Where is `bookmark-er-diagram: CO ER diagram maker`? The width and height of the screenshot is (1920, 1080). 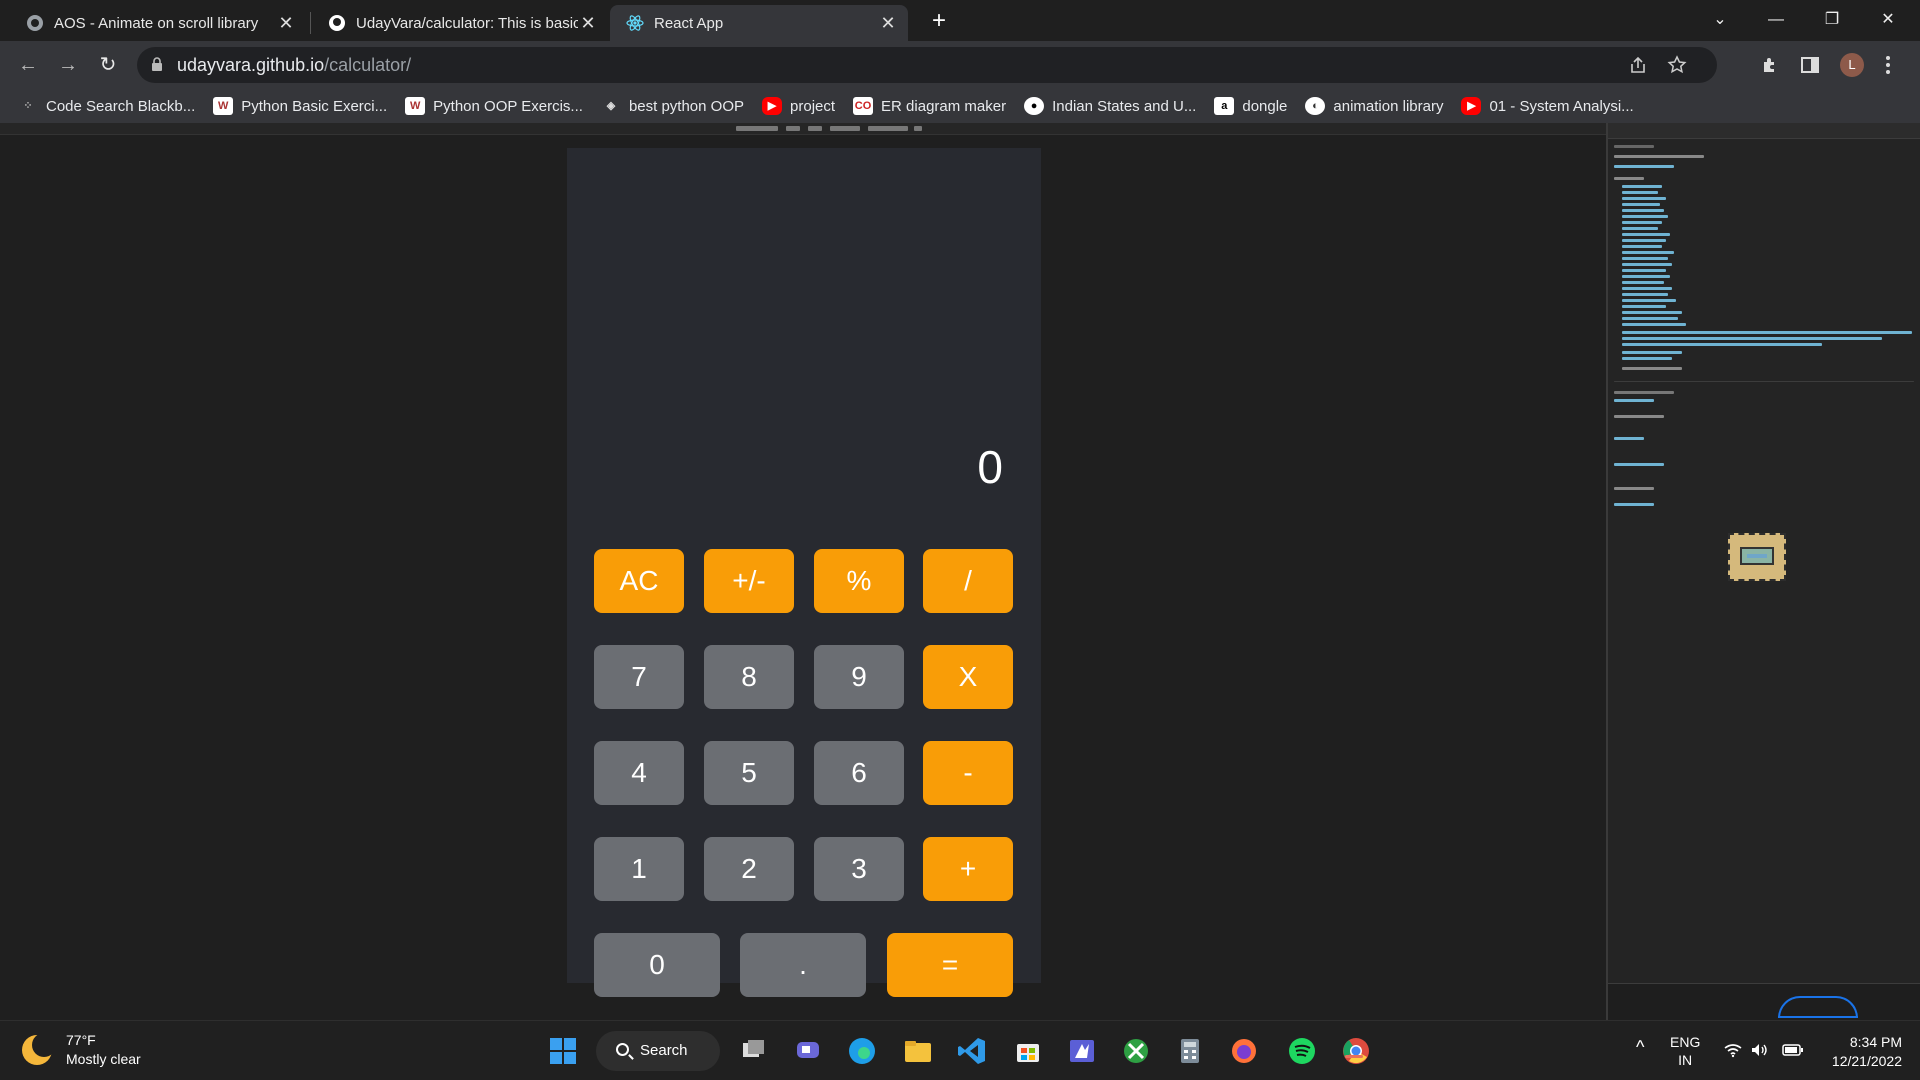 bookmark-er-diagram: CO ER diagram maker is located at coordinates (929, 106).